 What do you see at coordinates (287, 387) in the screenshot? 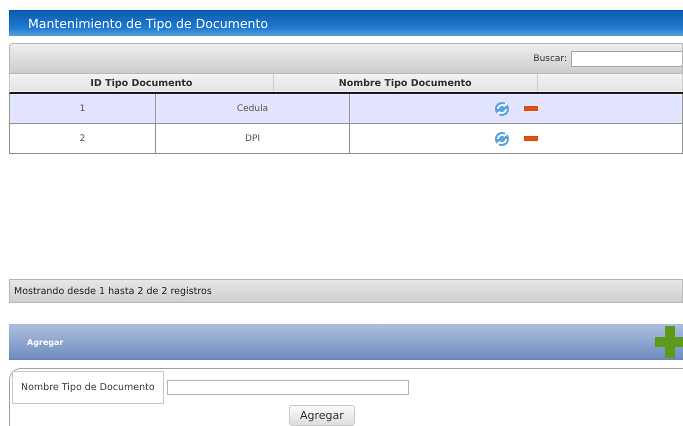
I see `input-field` at bounding box center [287, 387].